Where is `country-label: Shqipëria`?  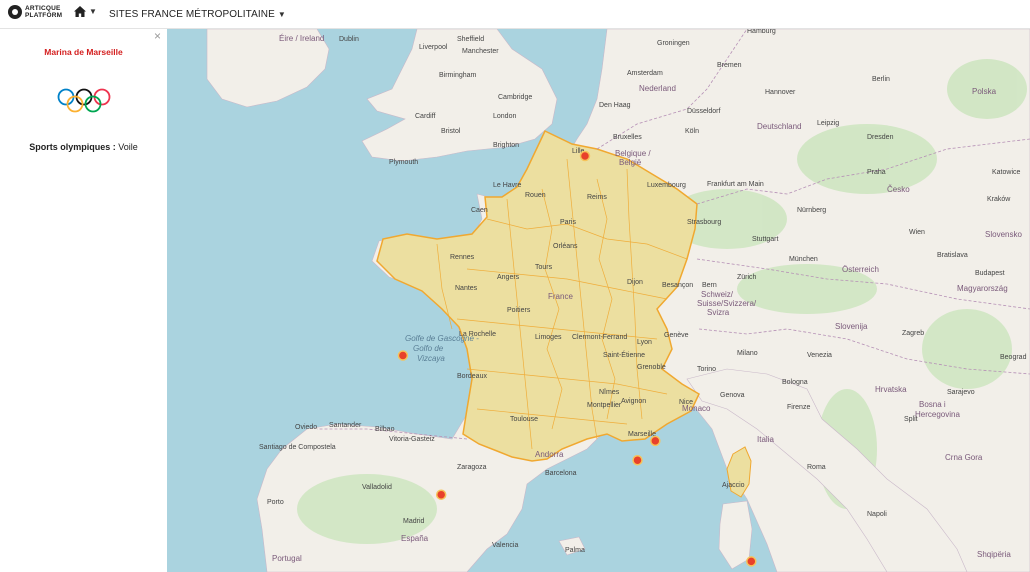
country-label: Shqipëria is located at coordinates (994, 554).